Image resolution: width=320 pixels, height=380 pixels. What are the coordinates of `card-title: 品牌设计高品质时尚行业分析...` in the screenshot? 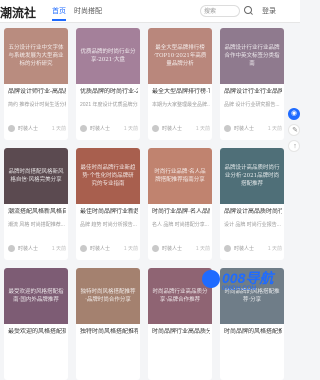 It's located at (253, 212).